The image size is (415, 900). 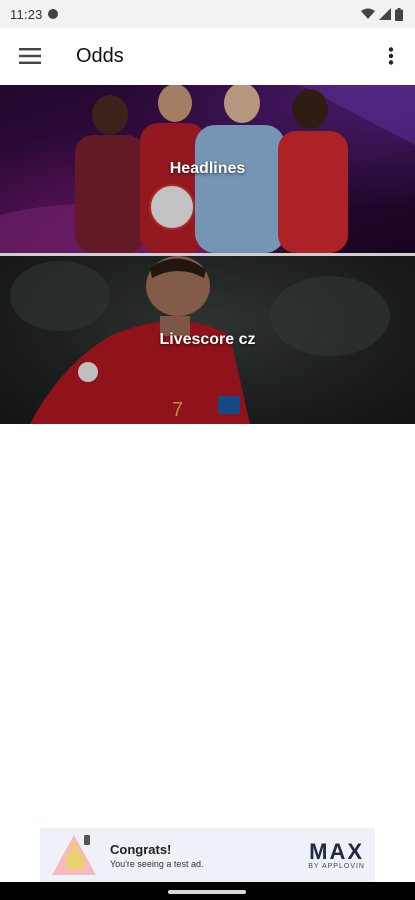 I want to click on status-icons, so click(x=382, y=14).